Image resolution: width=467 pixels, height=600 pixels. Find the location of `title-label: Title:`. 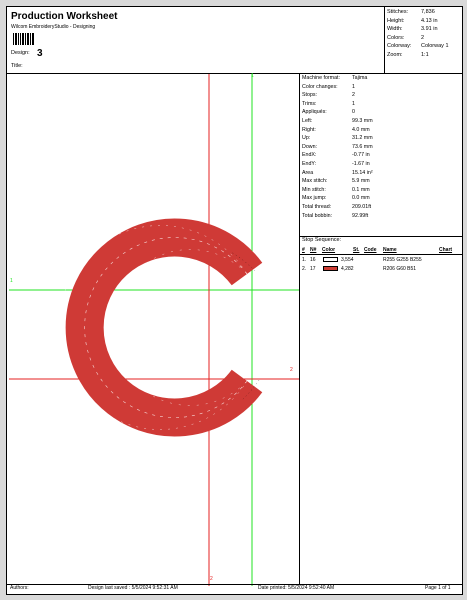

title-label: Title: is located at coordinates (17, 66).